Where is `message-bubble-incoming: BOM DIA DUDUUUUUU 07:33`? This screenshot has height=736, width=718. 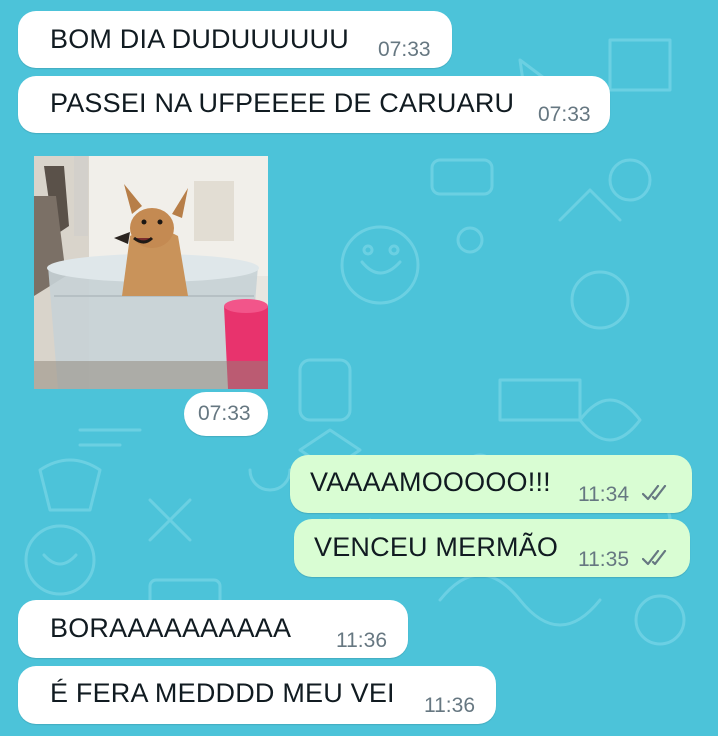 message-bubble-incoming: BOM DIA DUDUUUUUU 07:33 is located at coordinates (235, 39).